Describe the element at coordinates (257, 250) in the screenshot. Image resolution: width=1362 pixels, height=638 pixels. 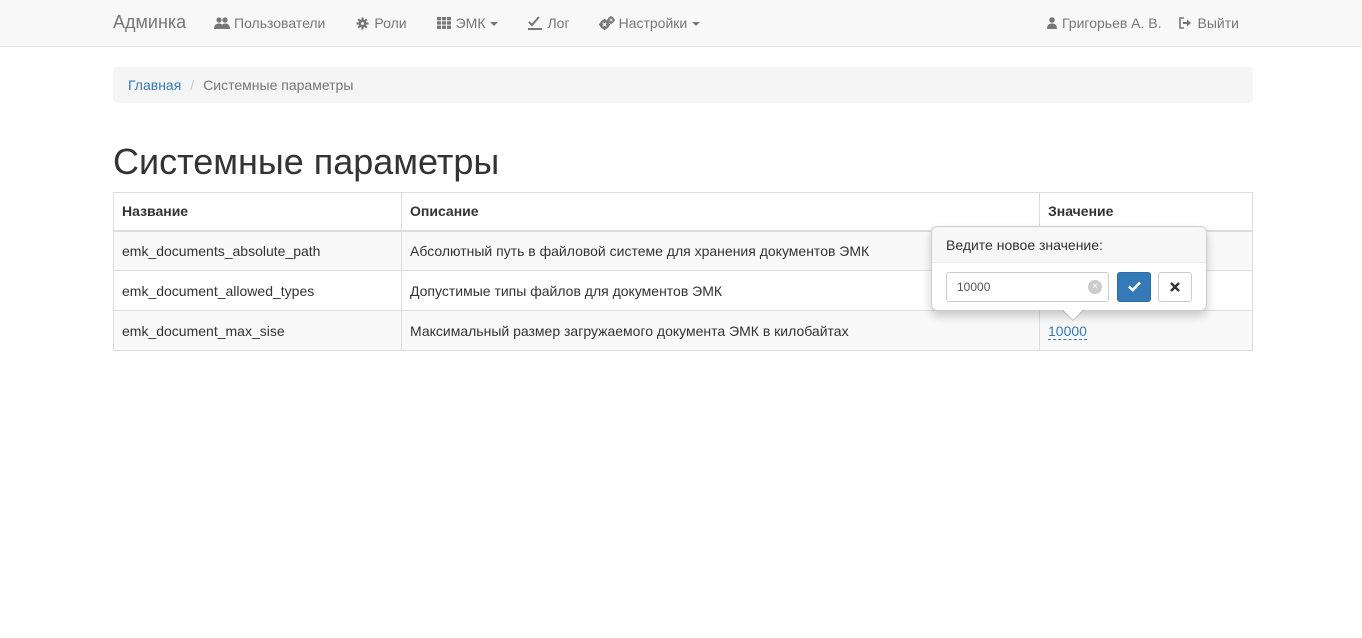
I see `param-name-cell: emk_documents_absolute_path` at that location.